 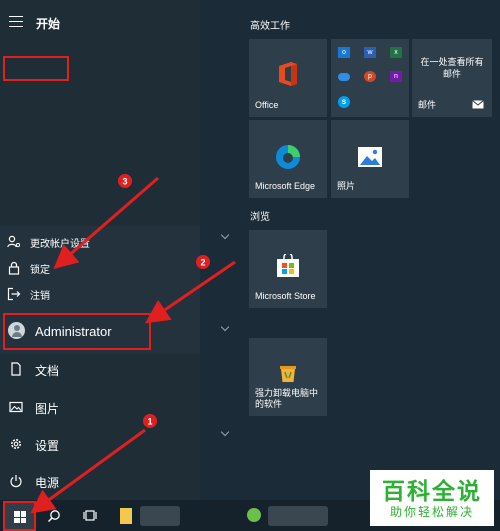 I want to click on tile-photos: 照片, so click(x=370, y=159).